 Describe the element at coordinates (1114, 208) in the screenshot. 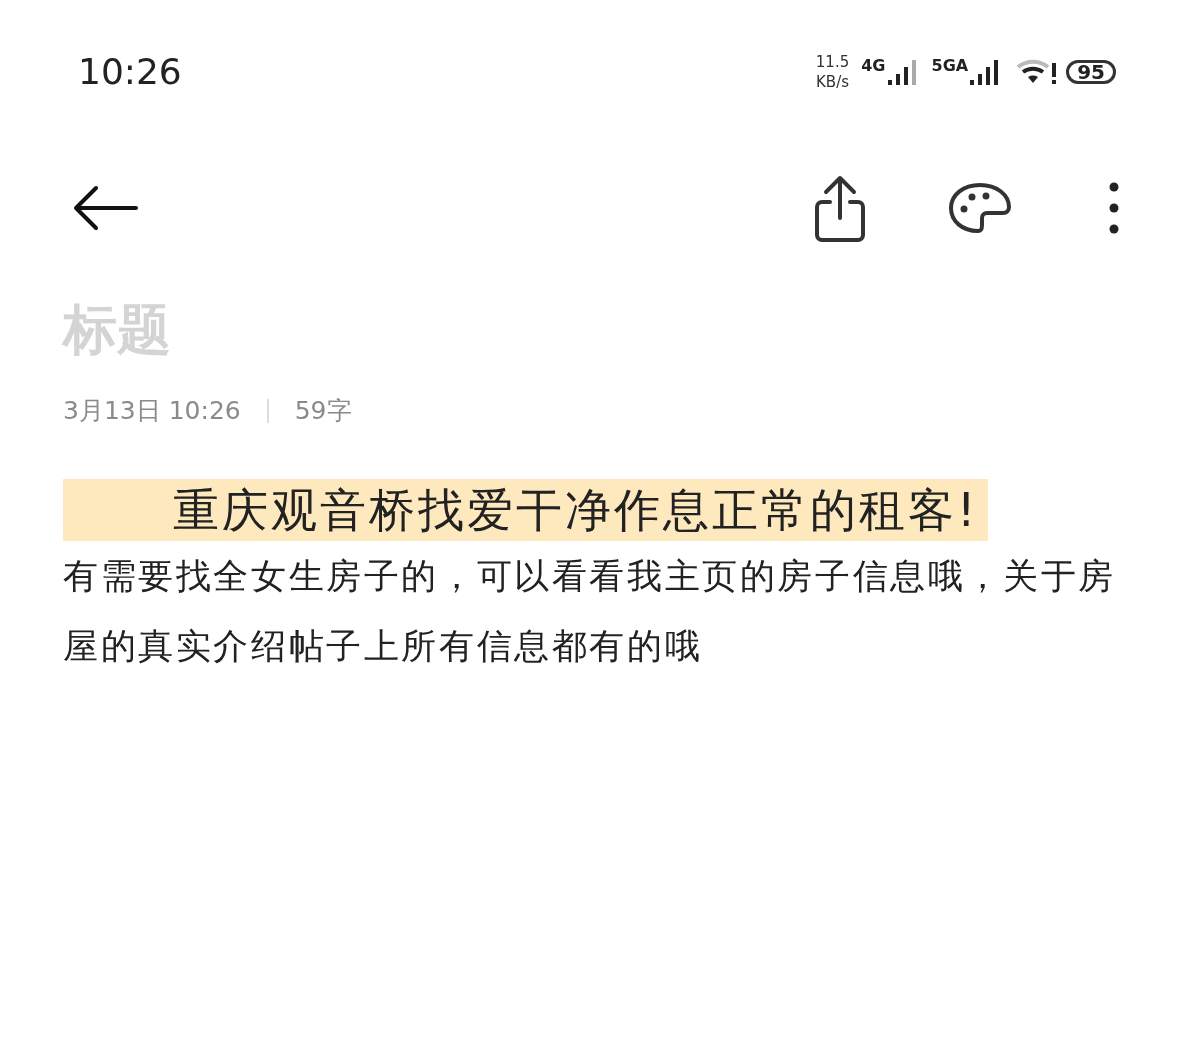

I see `more-options-button` at that location.